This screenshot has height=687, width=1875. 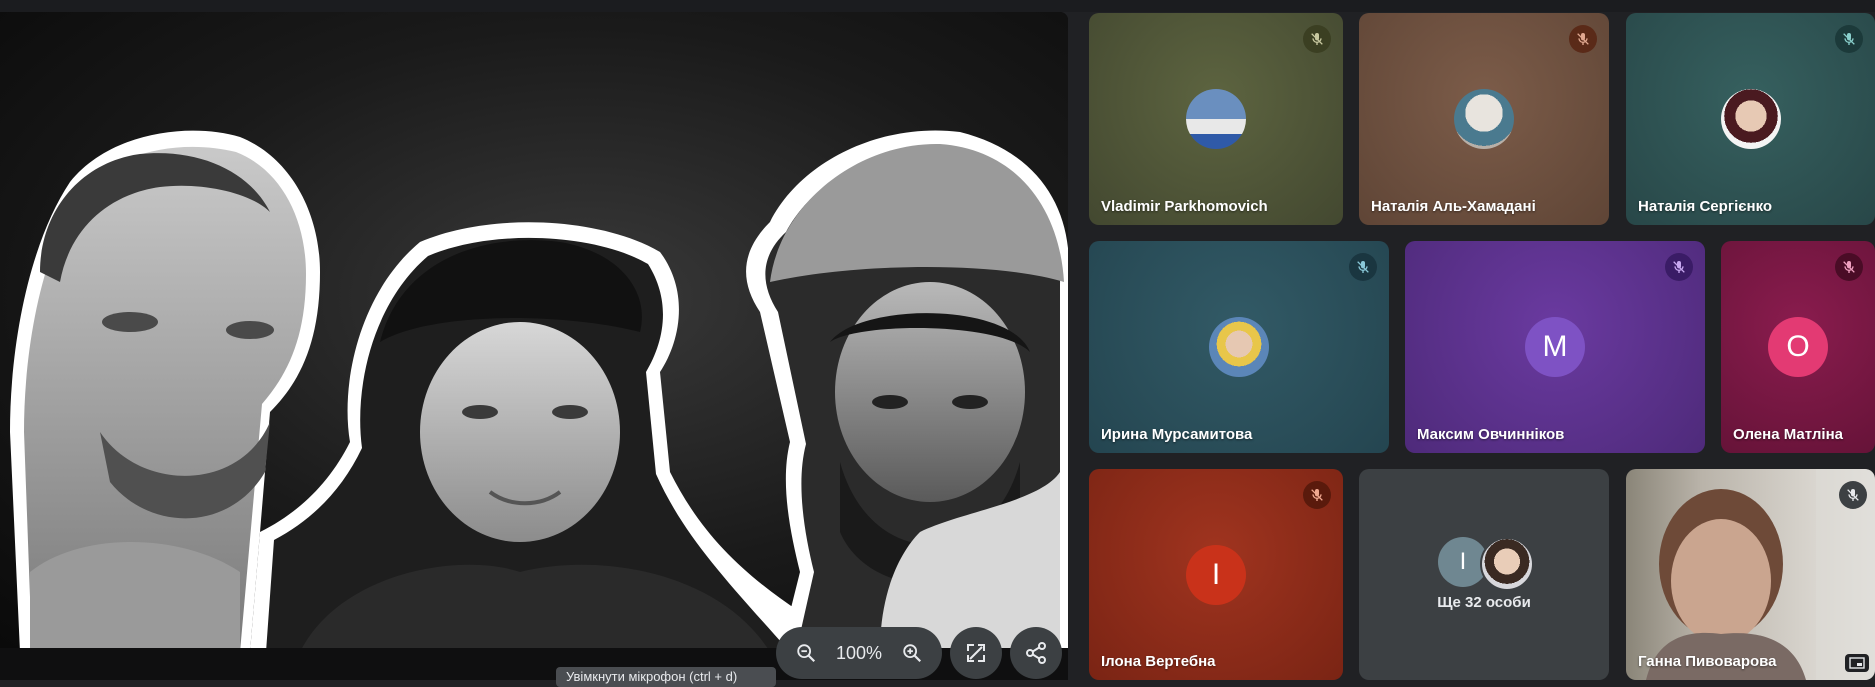 I want to click on more-participants-tile: I Ще 32 особи, so click(x=1484, y=574).